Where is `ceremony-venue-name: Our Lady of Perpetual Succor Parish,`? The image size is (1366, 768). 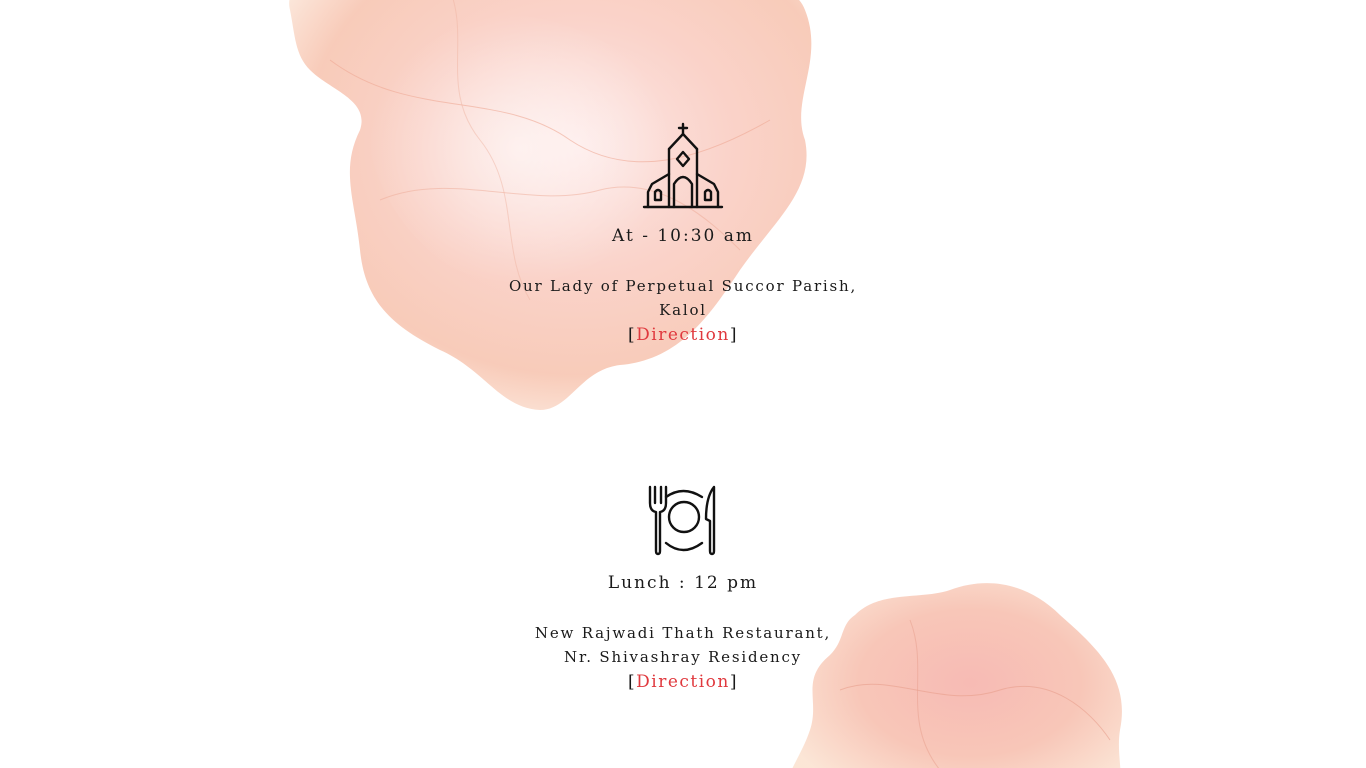
ceremony-venue-name: Our Lady of Perpetual Succor Parish, is located at coordinates (683, 286).